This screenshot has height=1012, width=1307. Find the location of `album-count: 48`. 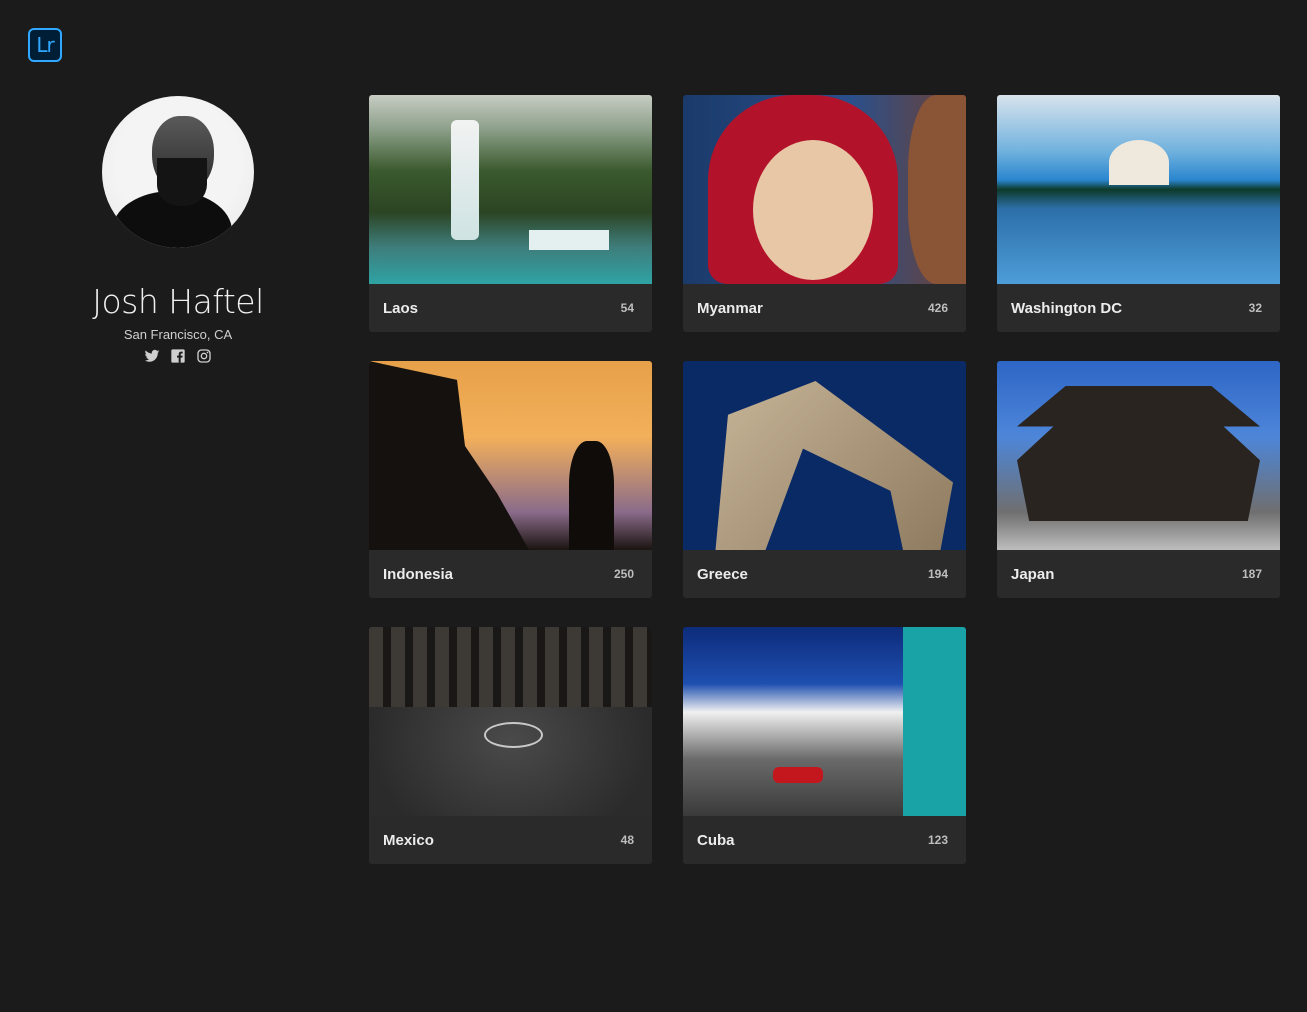

album-count: 48 is located at coordinates (627, 840).